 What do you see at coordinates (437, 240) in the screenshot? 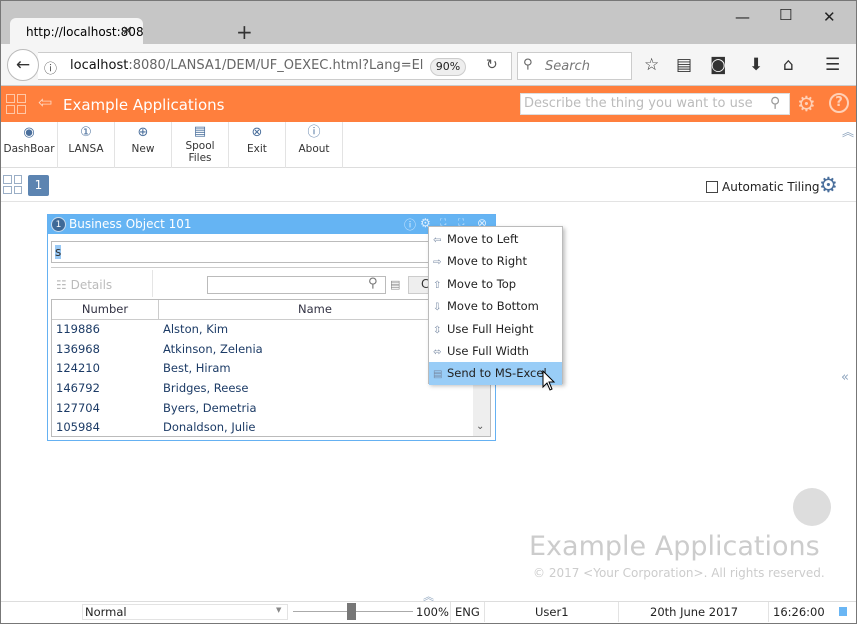
I see `menu-item-icon: ⇦` at bounding box center [437, 240].